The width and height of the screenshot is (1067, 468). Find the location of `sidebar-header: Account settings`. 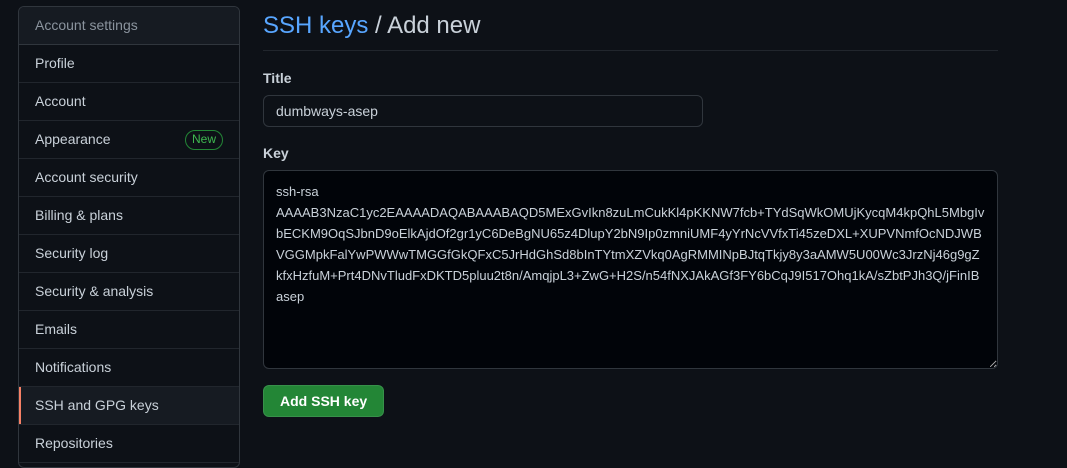

sidebar-header: Account settings is located at coordinates (129, 26).